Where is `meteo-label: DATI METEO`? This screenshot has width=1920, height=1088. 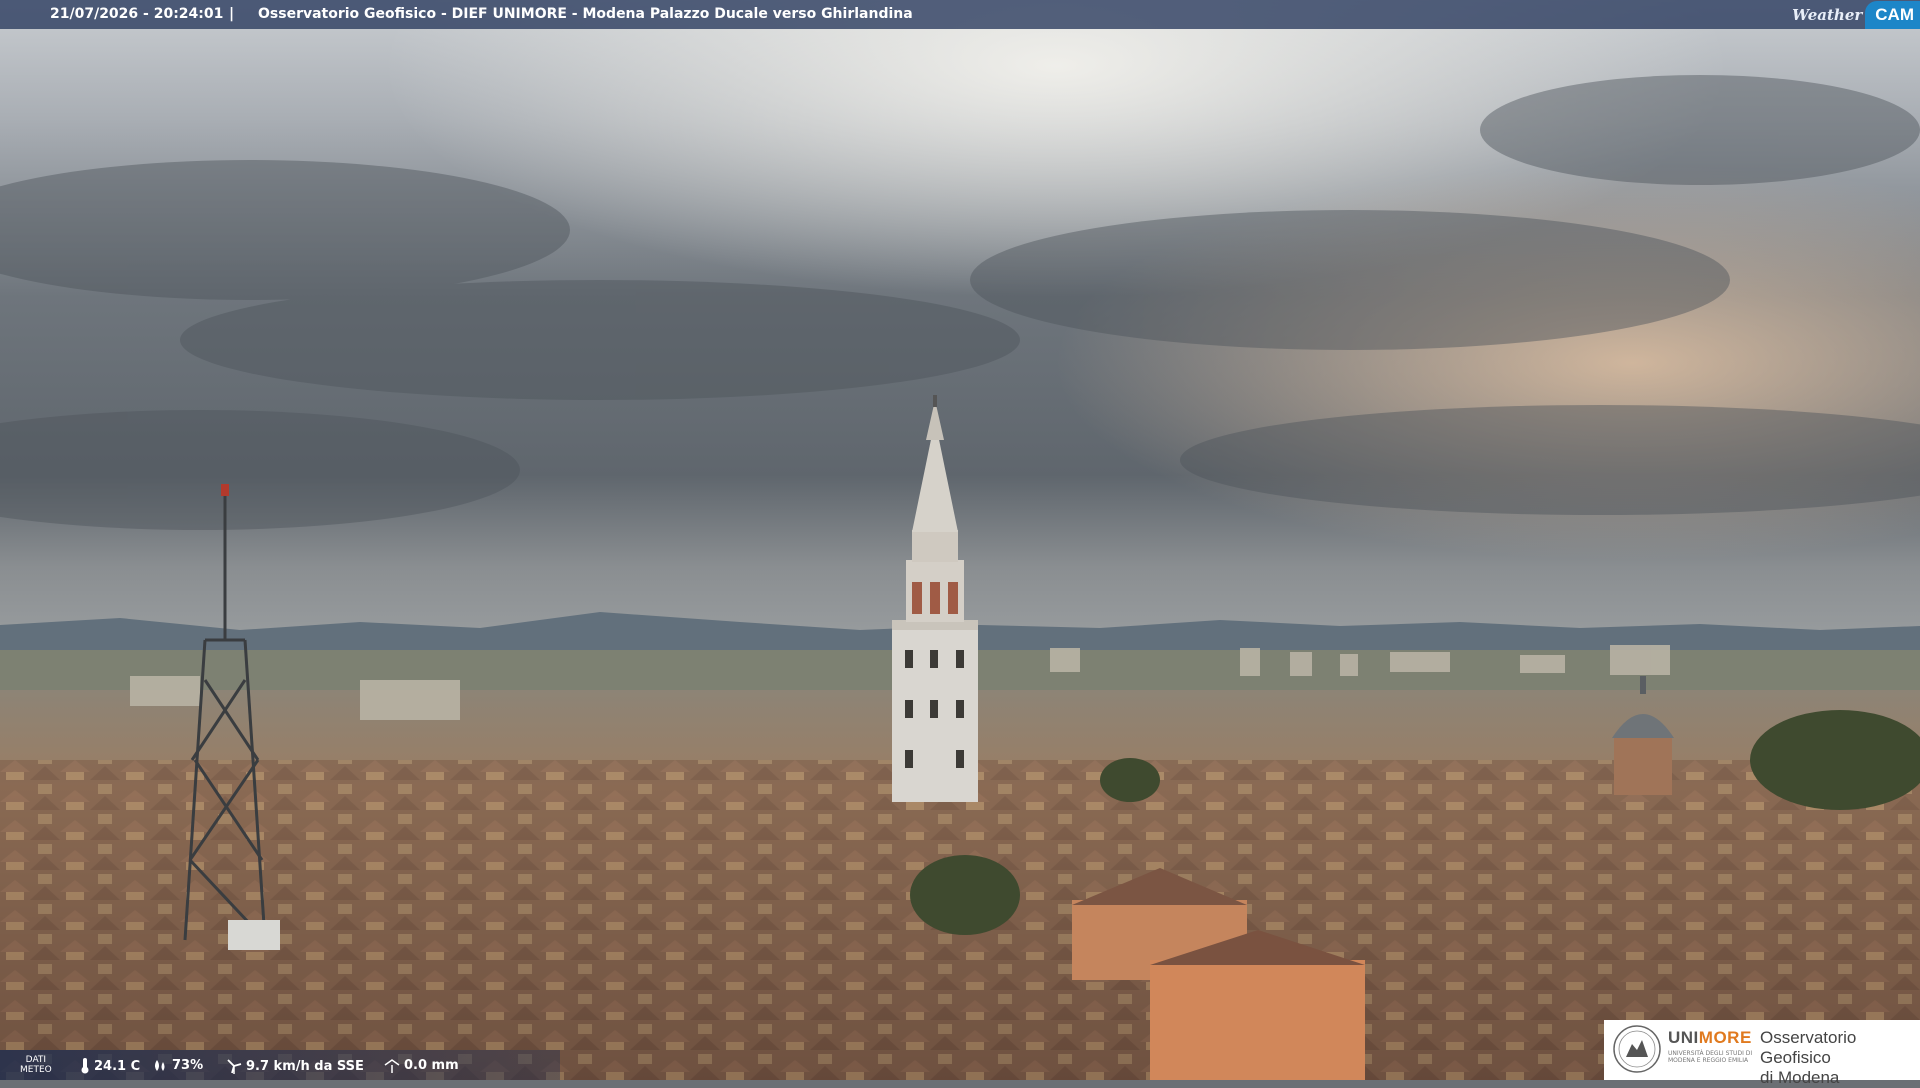 meteo-label: DATI METEO is located at coordinates (36, 1065).